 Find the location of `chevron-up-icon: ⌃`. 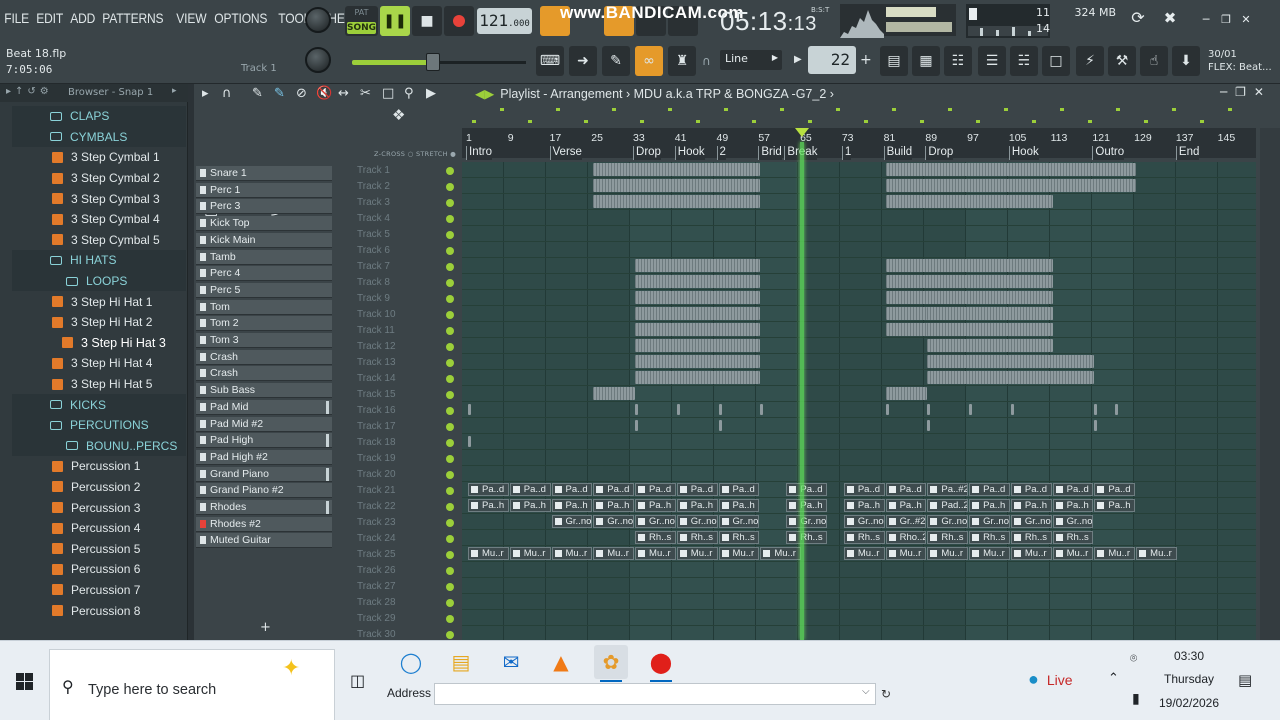

chevron-up-icon: ⌃ is located at coordinates (1113, 678).